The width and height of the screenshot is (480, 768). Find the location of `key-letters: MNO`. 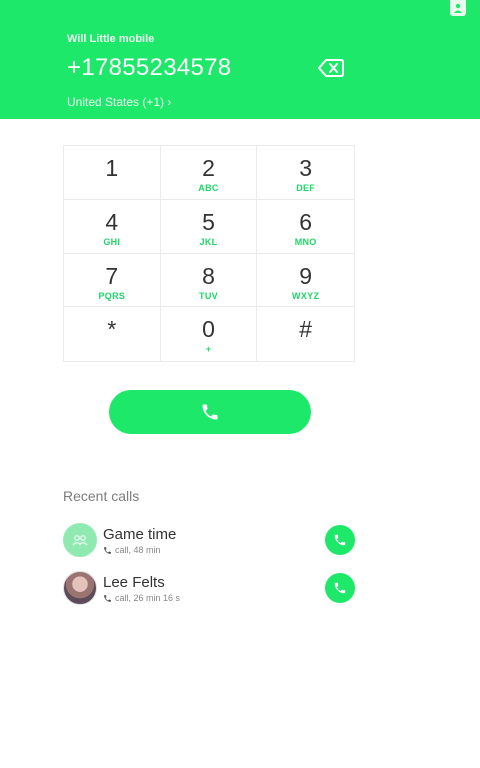

key-letters: MNO is located at coordinates (305, 241).